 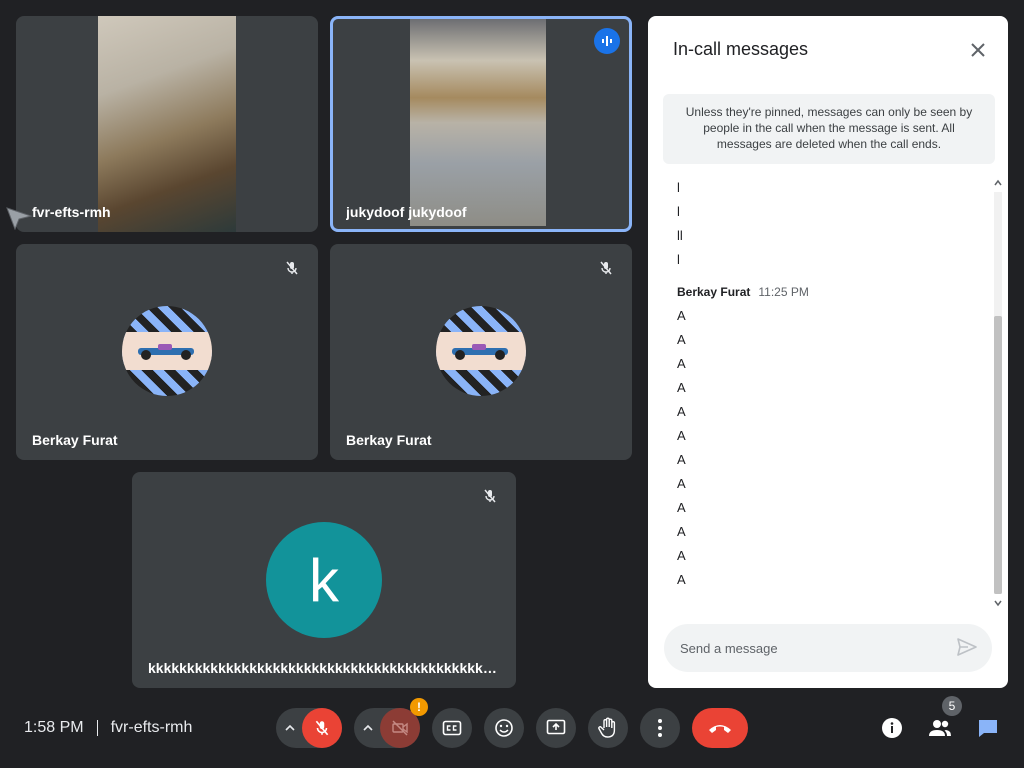 I want to click on warning-badge: !, so click(x=419, y=707).